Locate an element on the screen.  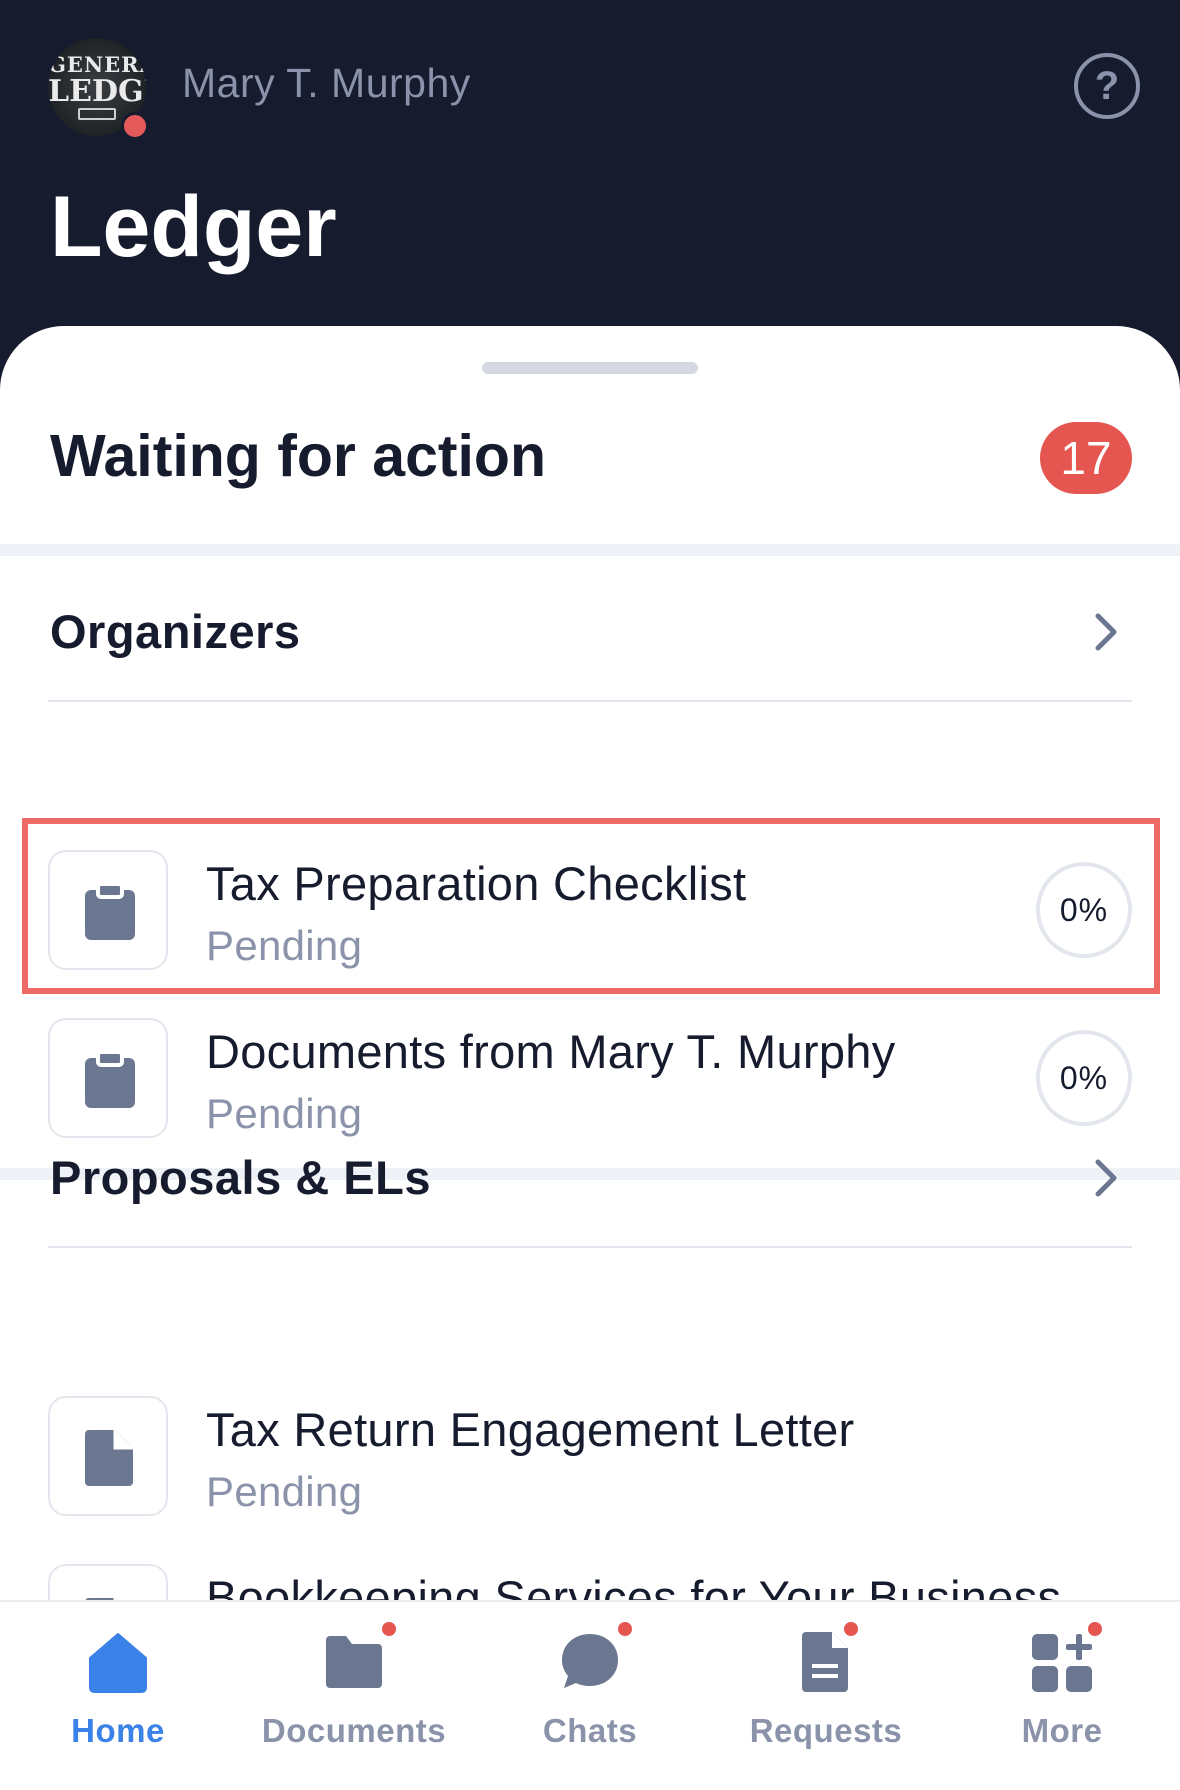
page-title: Ledger is located at coordinates (193, 227).